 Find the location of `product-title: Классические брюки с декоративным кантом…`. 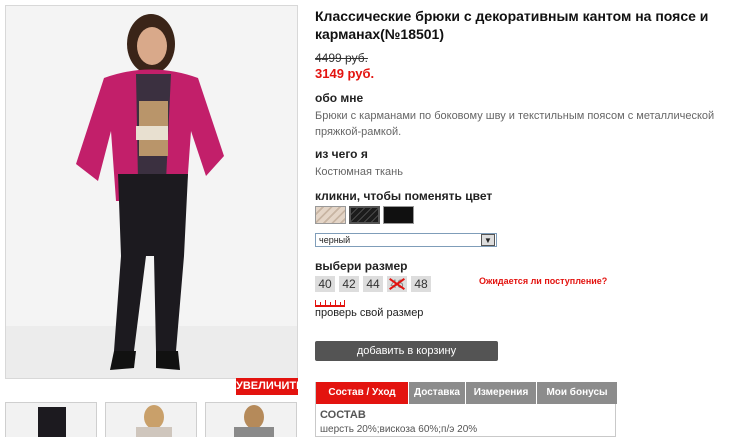

product-title: Классические брюки с декоративным кантом… is located at coordinates (512, 25).